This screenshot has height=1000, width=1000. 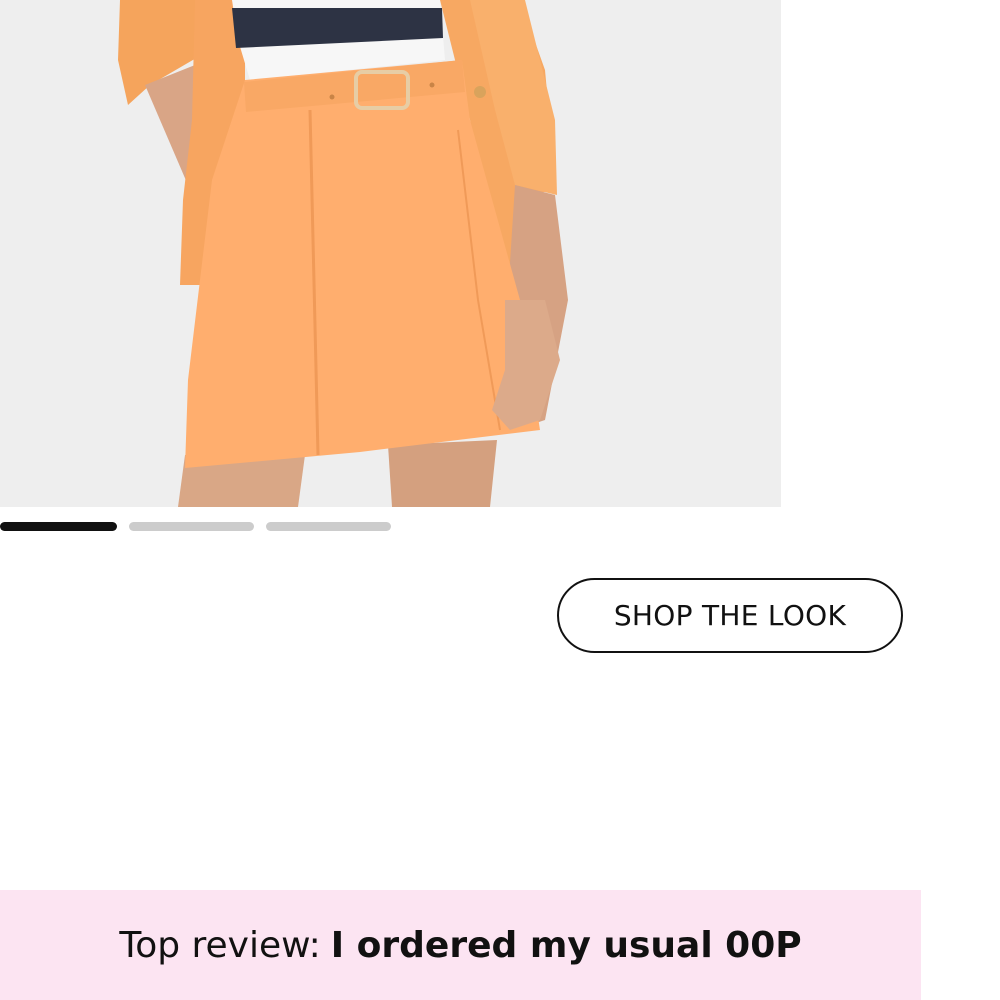 I want to click on top-review-banner: Top review: I ordered my usual 00P, so click(x=460, y=945).